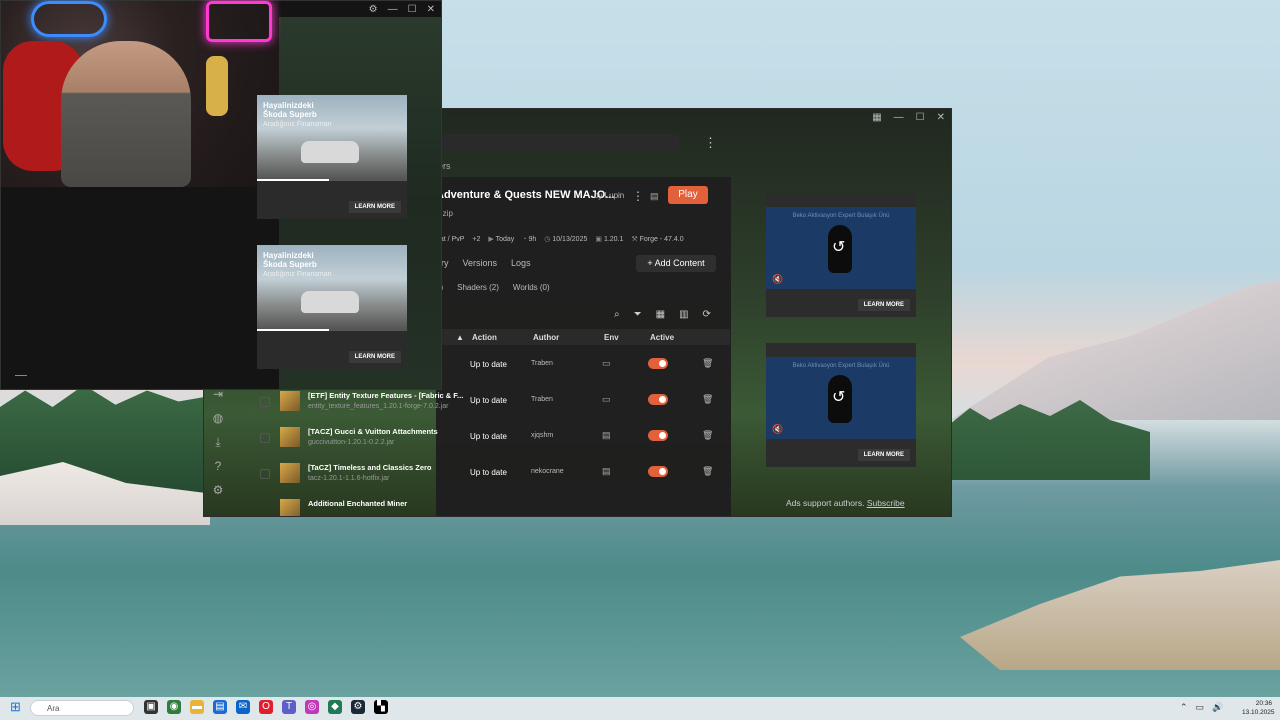 This screenshot has height=720, width=1280. Describe the element at coordinates (218, 418) in the screenshot. I see `globe-icon: ◍` at that location.